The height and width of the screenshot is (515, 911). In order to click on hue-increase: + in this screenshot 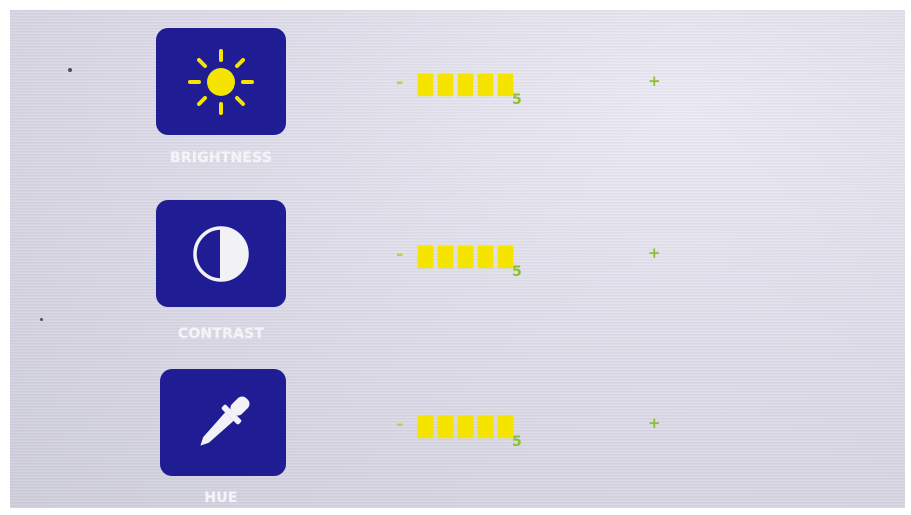, I will do `click(654, 423)`.